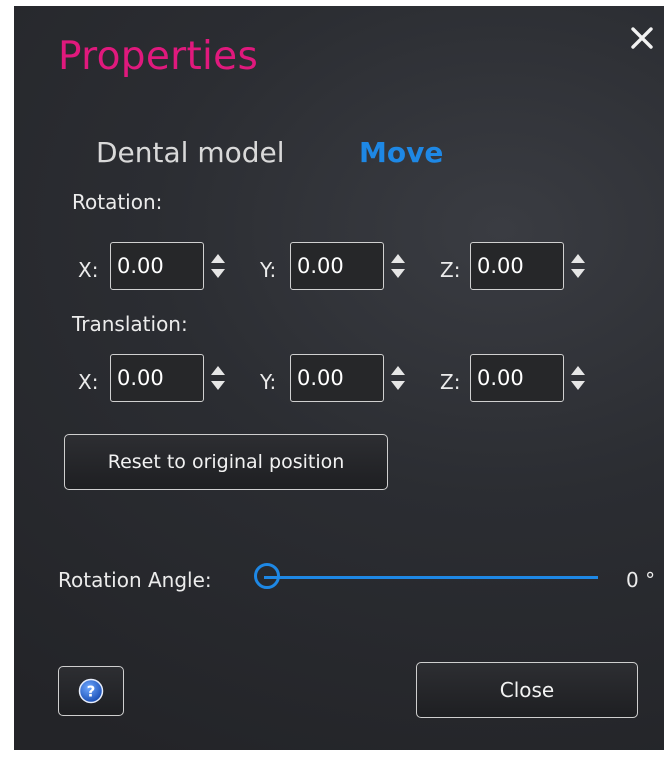  What do you see at coordinates (578, 378) in the screenshot?
I see `translation-z-spinner-icon` at bounding box center [578, 378].